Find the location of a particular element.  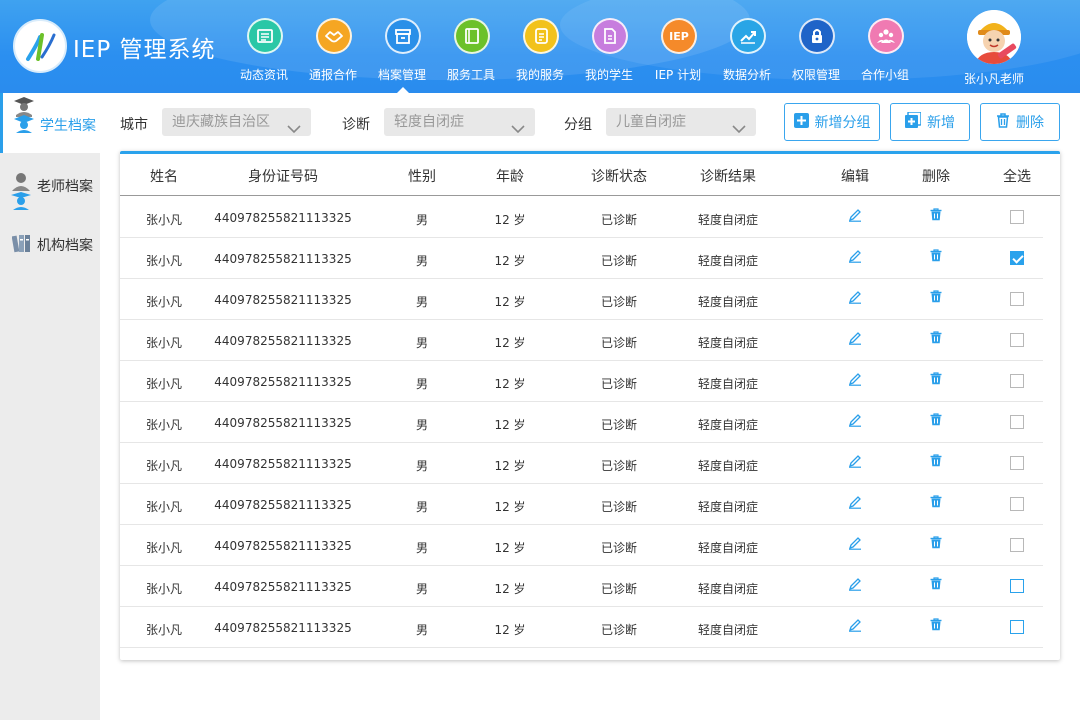

city-select-value: 迪庆藏族自治区 is located at coordinates (221, 122).